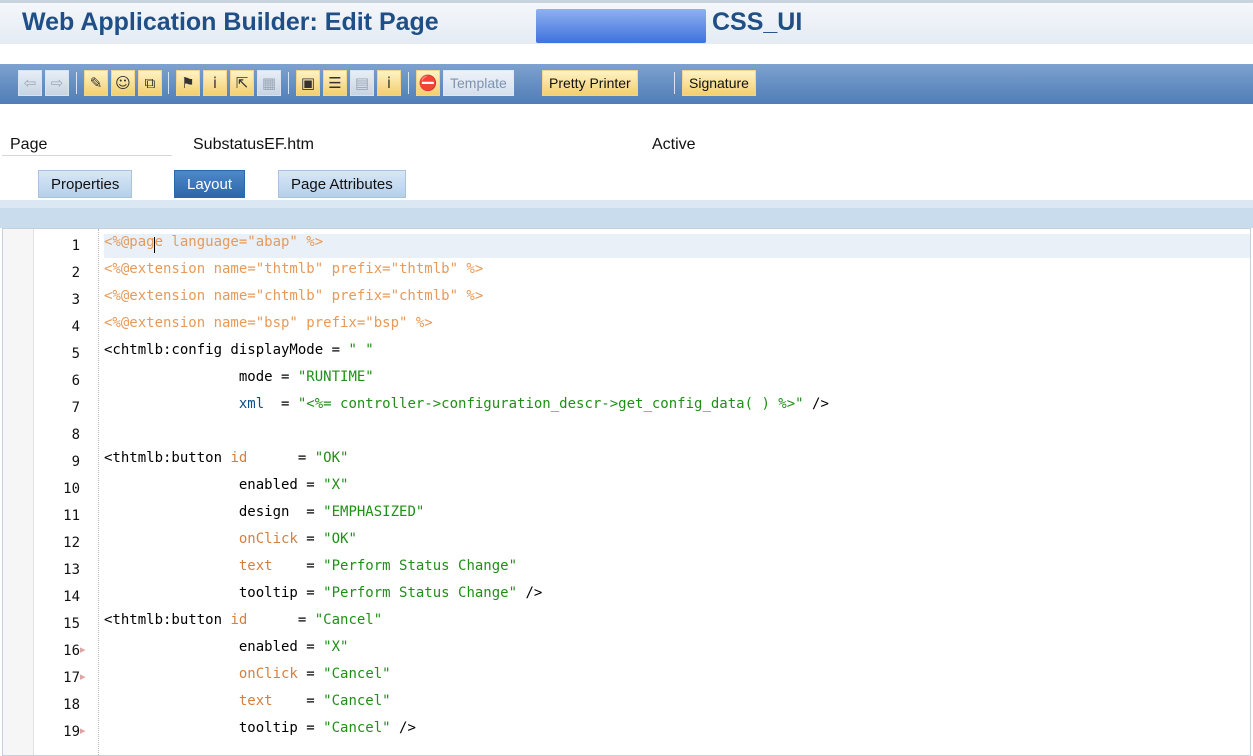 The height and width of the screenshot is (756, 1253). I want to click on redacted-title-segment, so click(621, 26).